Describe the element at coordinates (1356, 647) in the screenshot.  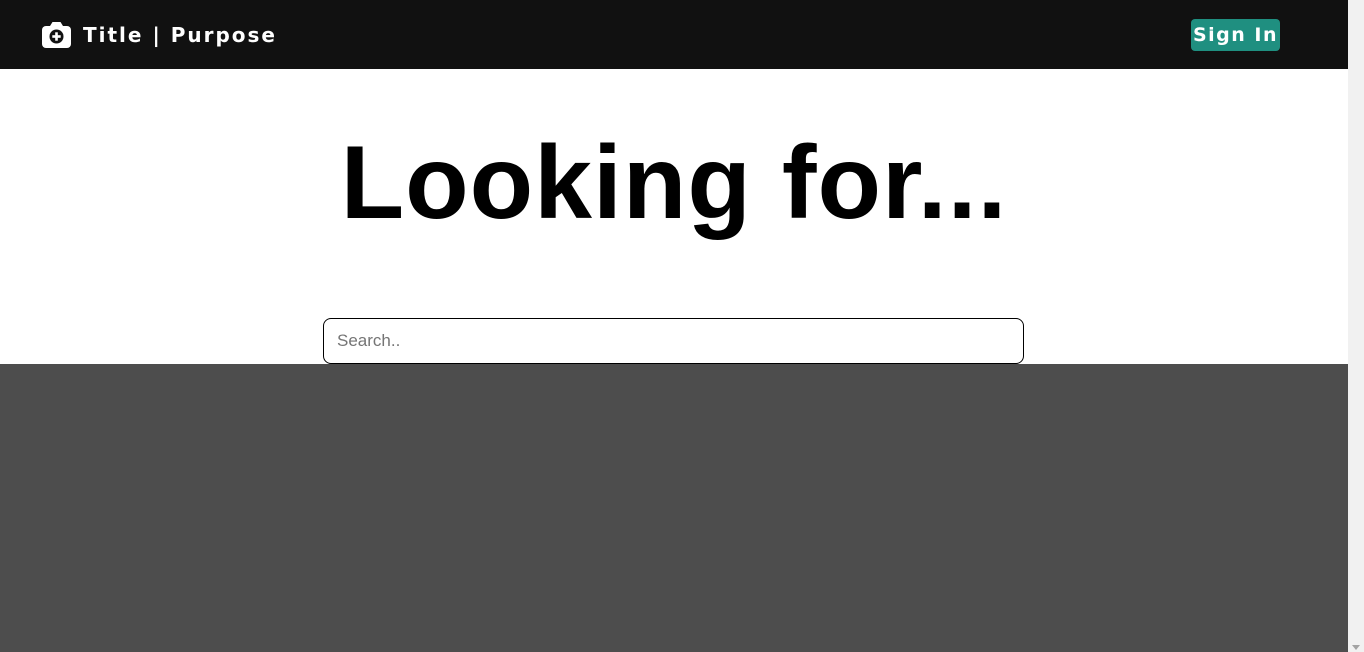
I see `scroll-down-arrow-icon` at that location.